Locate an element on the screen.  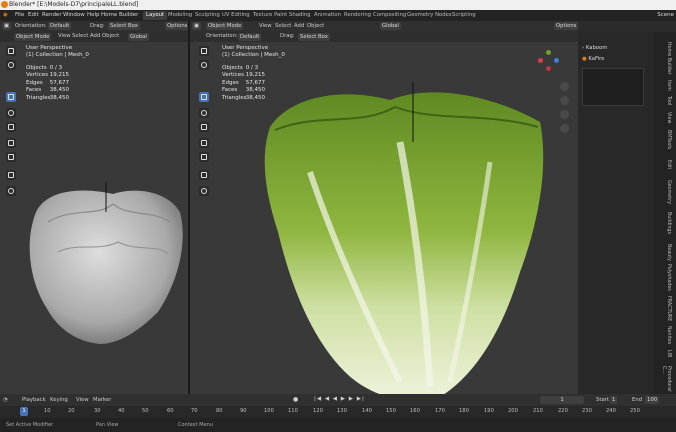
menu-window: Window is located at coordinates (74, 15).